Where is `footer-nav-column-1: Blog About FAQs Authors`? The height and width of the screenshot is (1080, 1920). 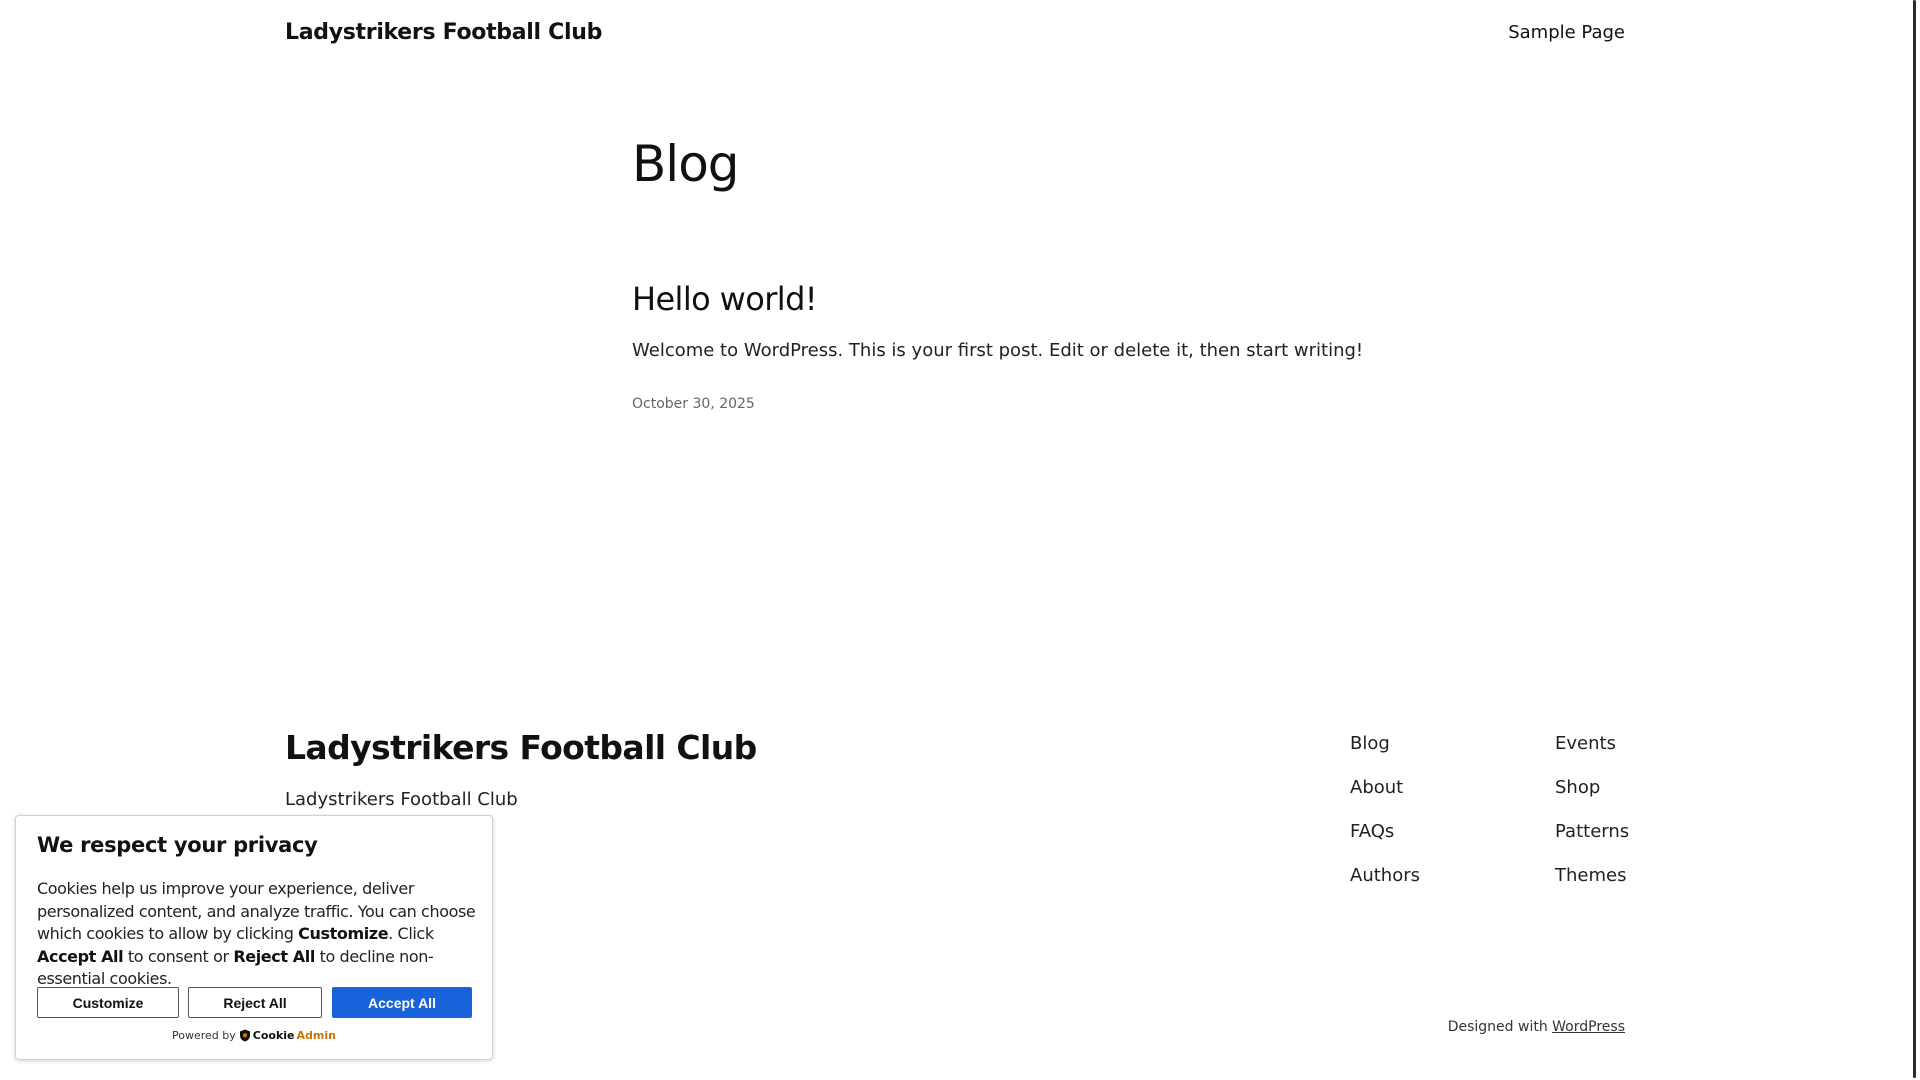 footer-nav-column-1: Blog About FAQs Authors is located at coordinates (1385, 820).